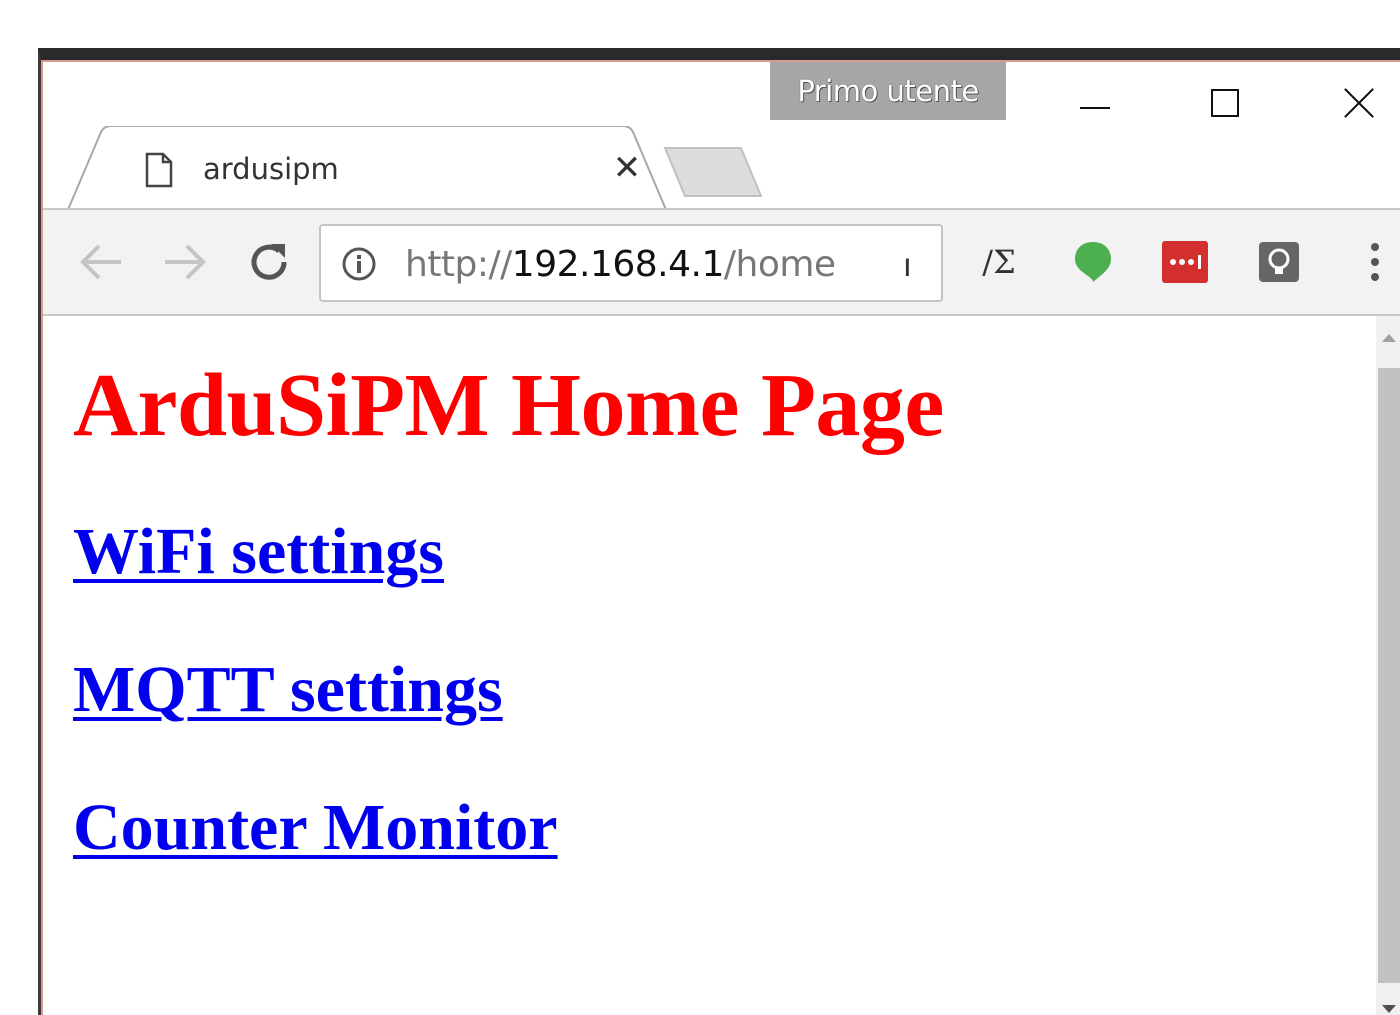  What do you see at coordinates (271, 169) in the screenshot?
I see `tab-title: ardusipm` at bounding box center [271, 169].